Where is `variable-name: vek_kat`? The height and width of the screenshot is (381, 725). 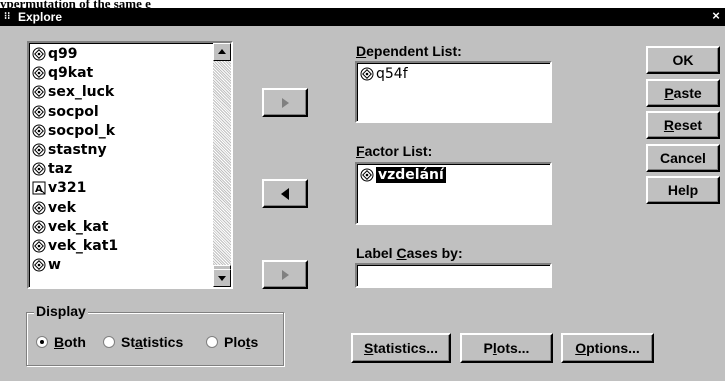
variable-name: vek_kat is located at coordinates (78, 226).